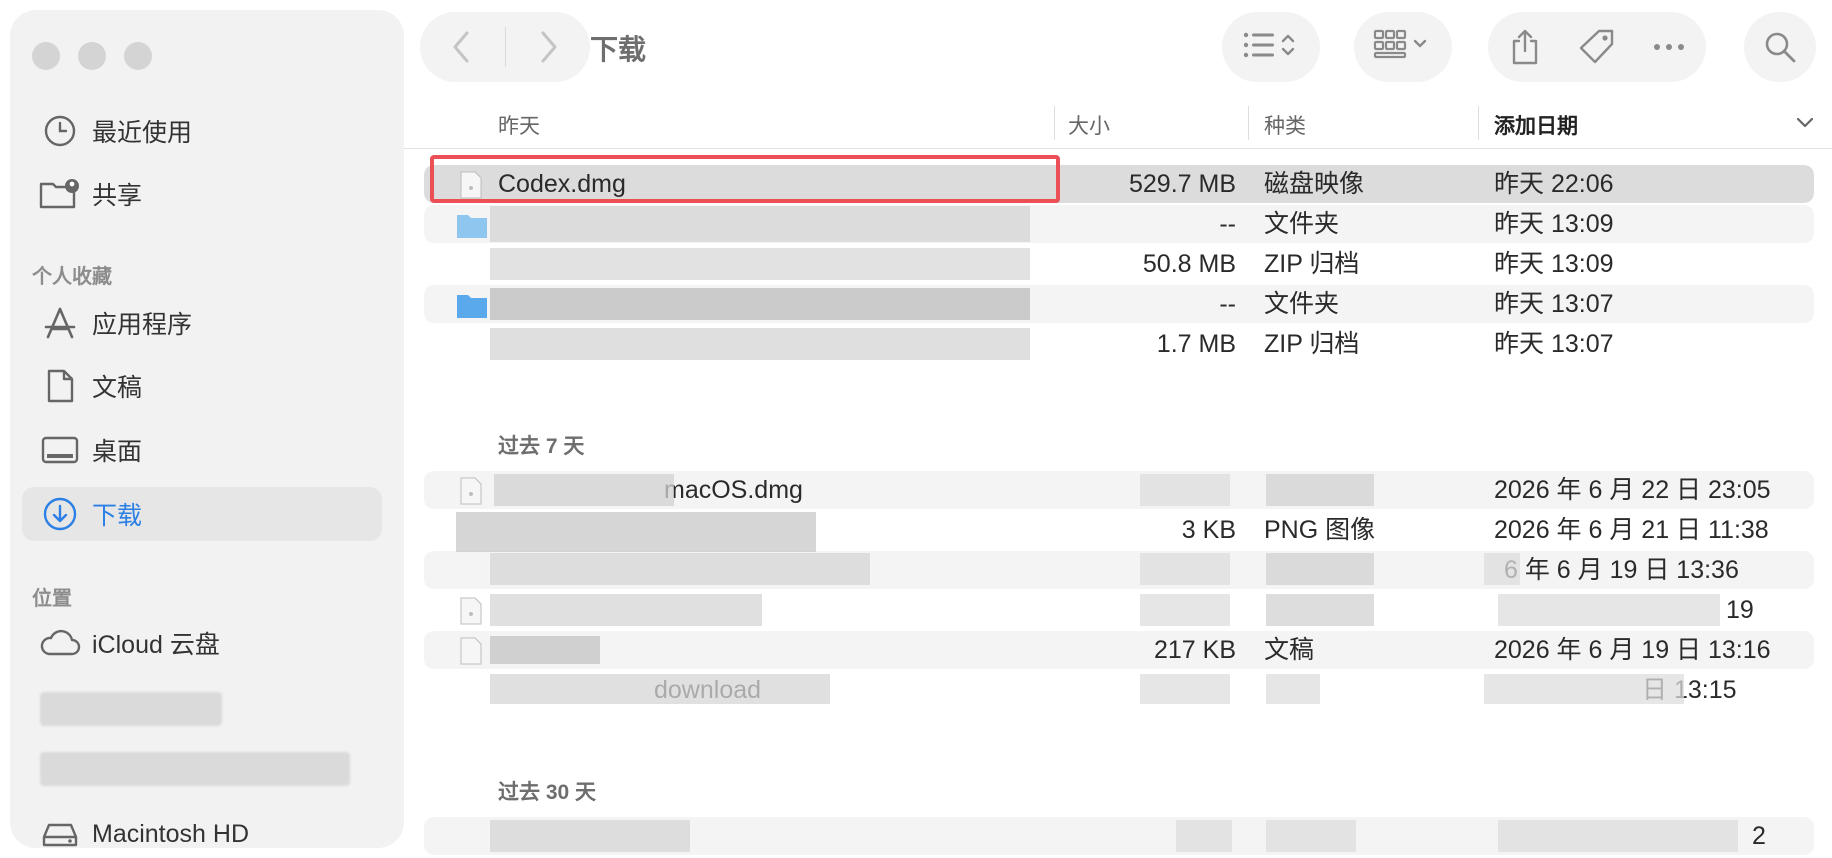  Describe the element at coordinates (60, 386) in the screenshot. I see `document-icon` at that location.